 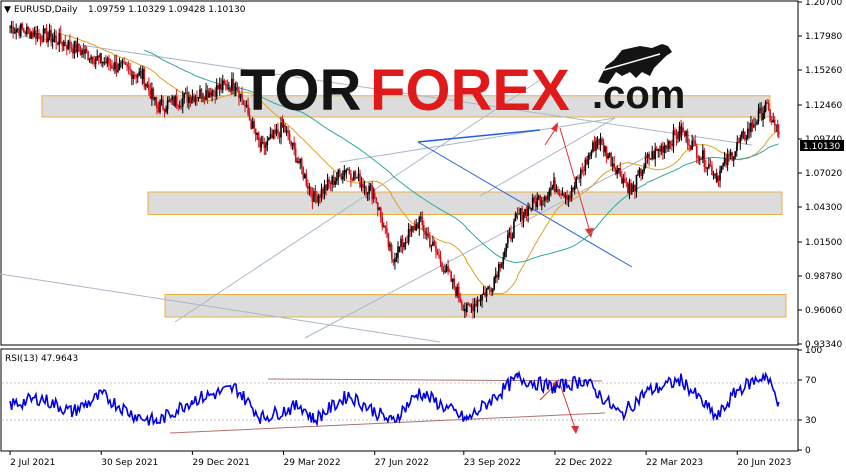 What do you see at coordinates (7, 10) in the screenshot?
I see `symbol-triangle-icon: ▼` at bounding box center [7, 10].